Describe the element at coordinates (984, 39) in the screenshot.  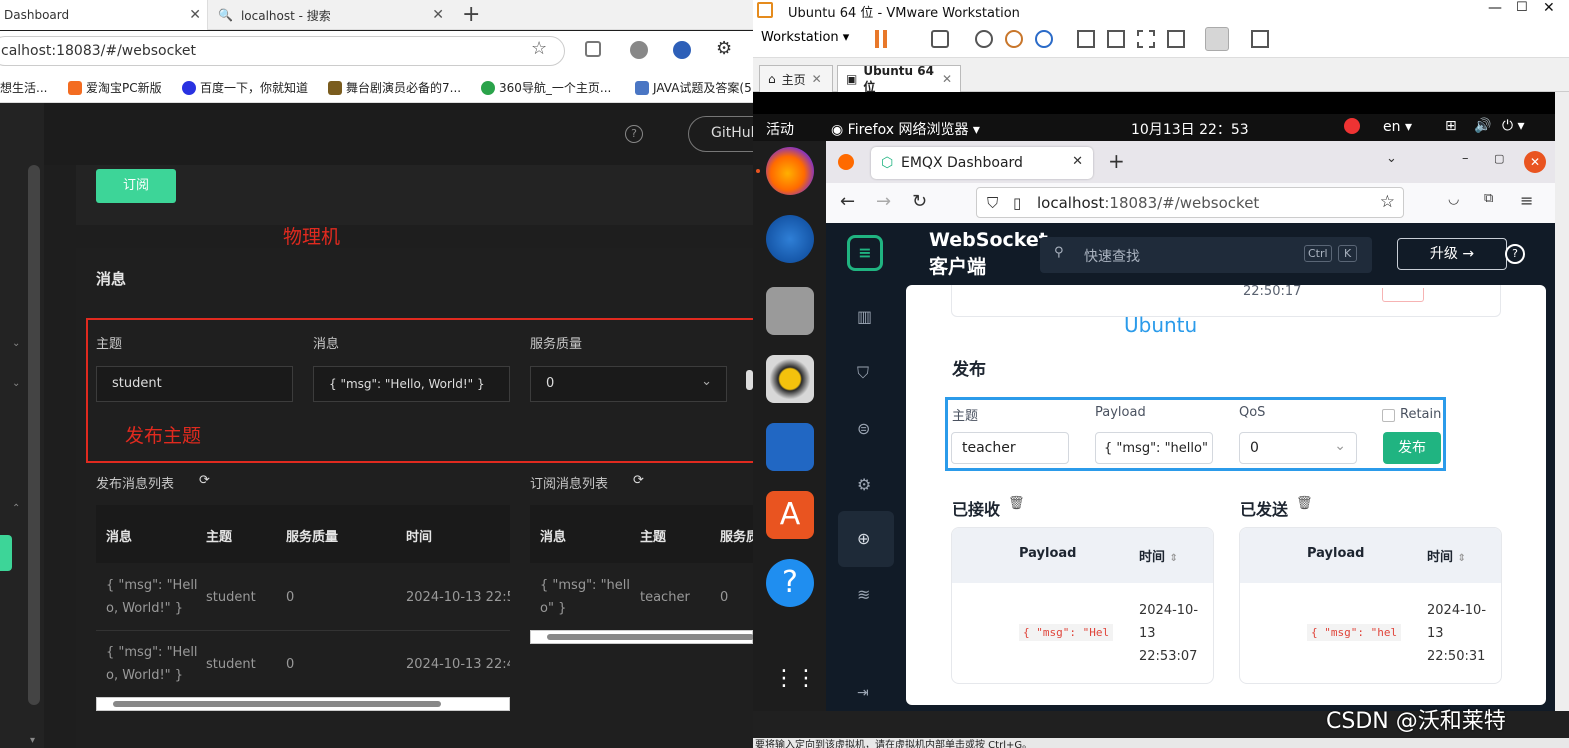
I see `snapshot-icon` at that location.